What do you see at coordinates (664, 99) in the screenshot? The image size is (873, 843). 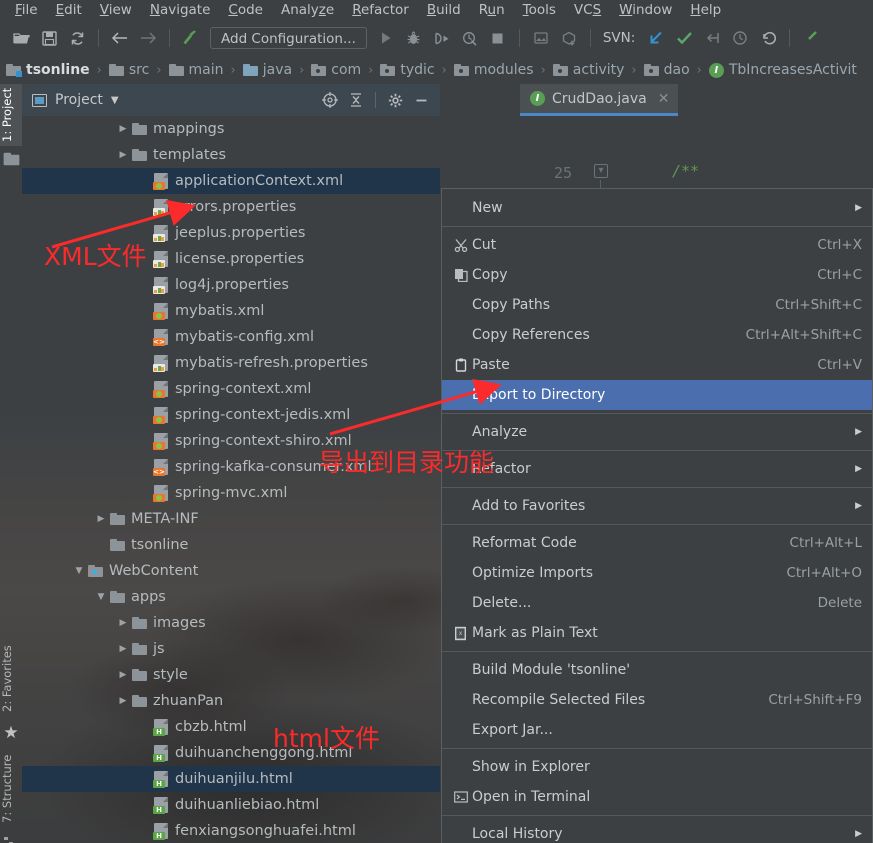 I see `close-icon: ✕` at bounding box center [664, 99].